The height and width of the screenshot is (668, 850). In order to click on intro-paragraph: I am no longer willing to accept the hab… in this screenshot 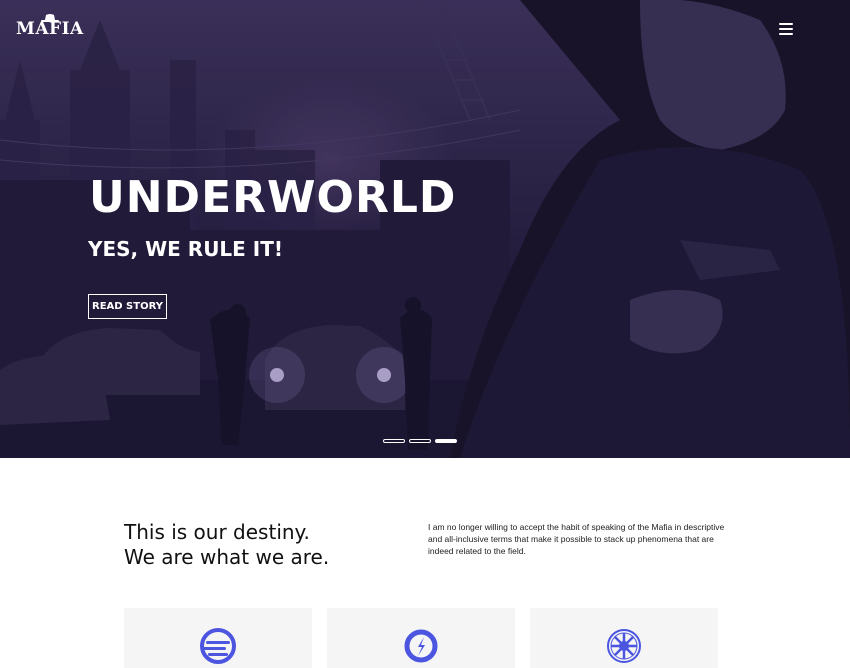, I will do `click(576, 539)`.